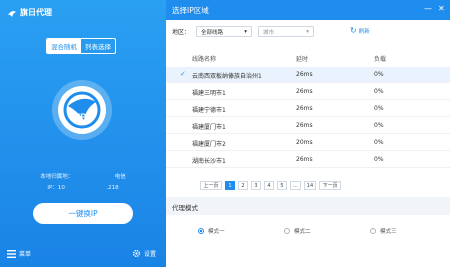 This screenshot has width=450, height=267. I want to click on refresh-label: 刷新, so click(364, 31).